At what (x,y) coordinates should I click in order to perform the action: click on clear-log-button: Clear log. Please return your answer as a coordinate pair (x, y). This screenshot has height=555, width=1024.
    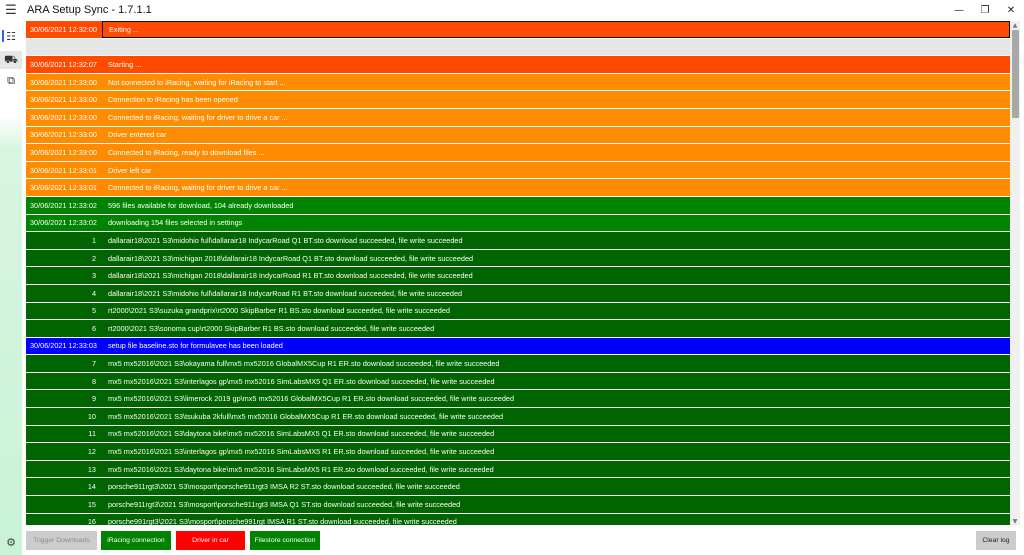
    Looking at the image, I should click on (996, 540).